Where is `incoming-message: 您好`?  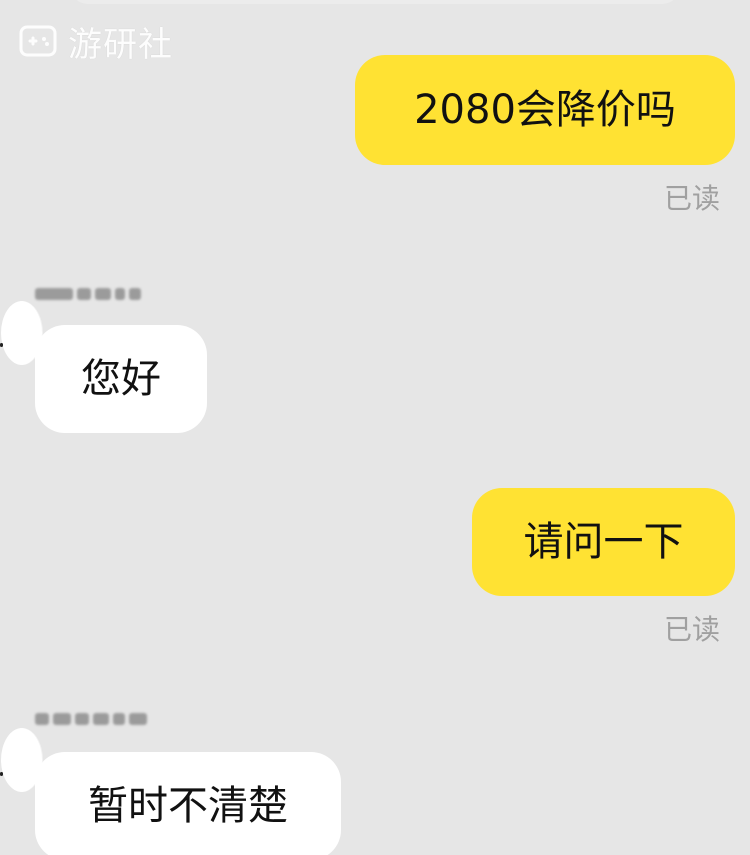 incoming-message: 您好 is located at coordinates (127, 355).